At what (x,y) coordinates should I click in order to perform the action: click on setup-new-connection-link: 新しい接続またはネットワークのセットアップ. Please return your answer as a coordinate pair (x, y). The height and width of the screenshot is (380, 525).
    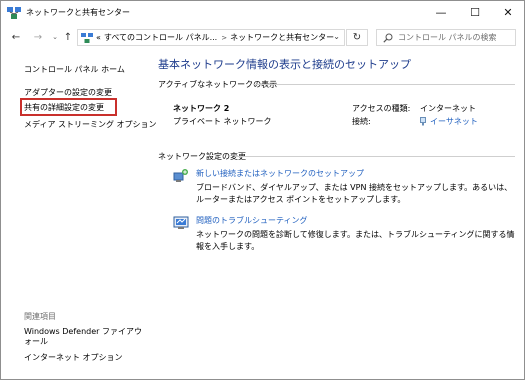
    Looking at the image, I should click on (280, 173).